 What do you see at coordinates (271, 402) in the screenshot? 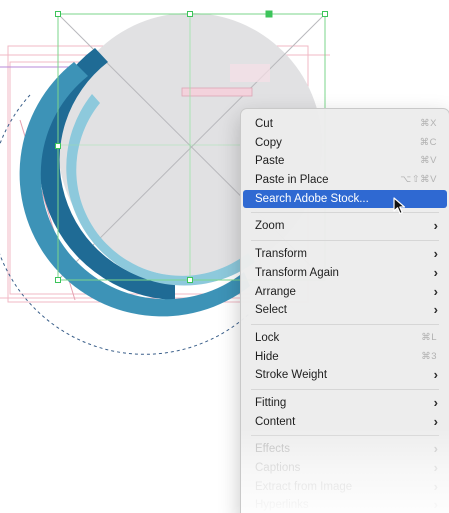
I see `menu-item-label: Fitting` at bounding box center [271, 402].